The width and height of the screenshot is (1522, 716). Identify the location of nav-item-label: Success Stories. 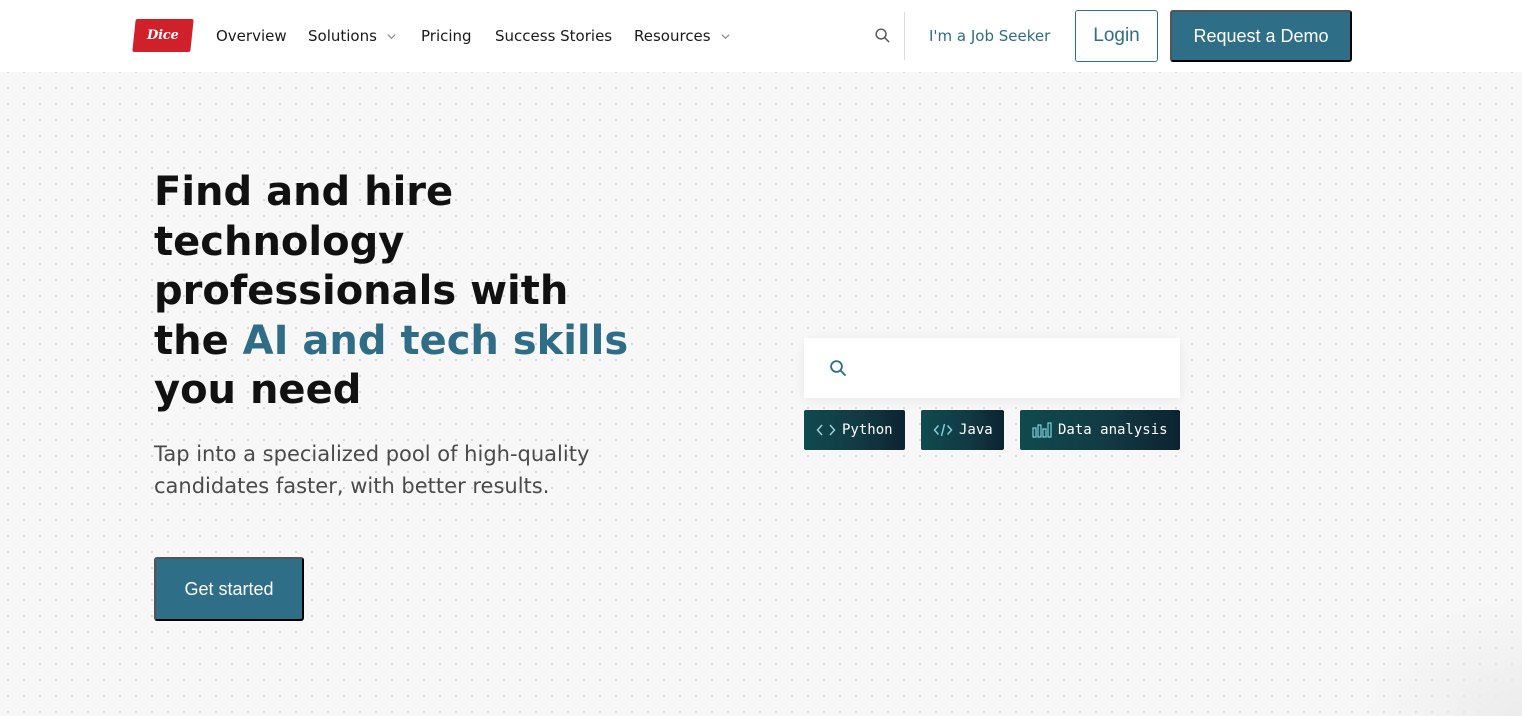
(554, 36).